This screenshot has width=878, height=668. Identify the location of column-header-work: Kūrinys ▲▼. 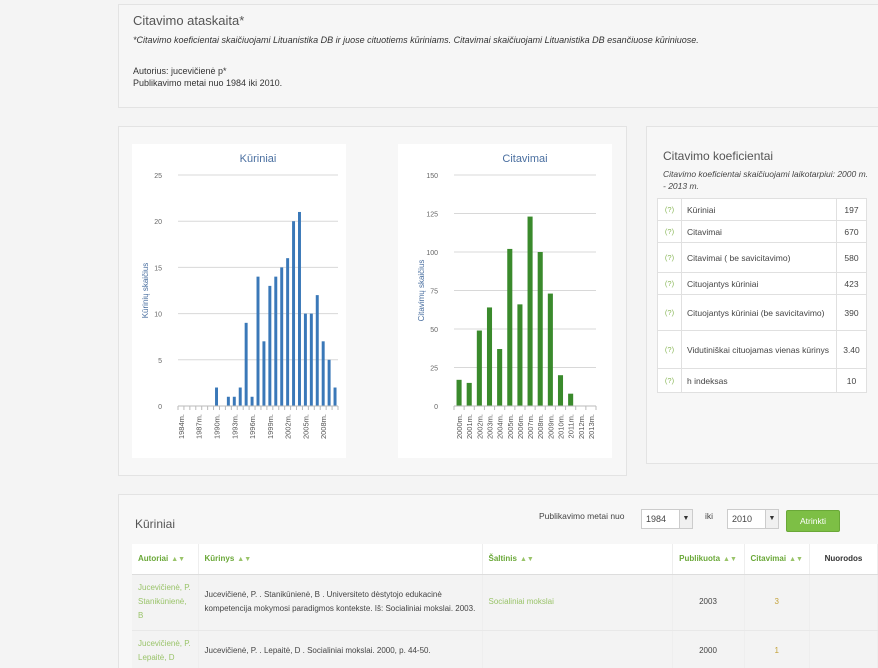
(340, 559).